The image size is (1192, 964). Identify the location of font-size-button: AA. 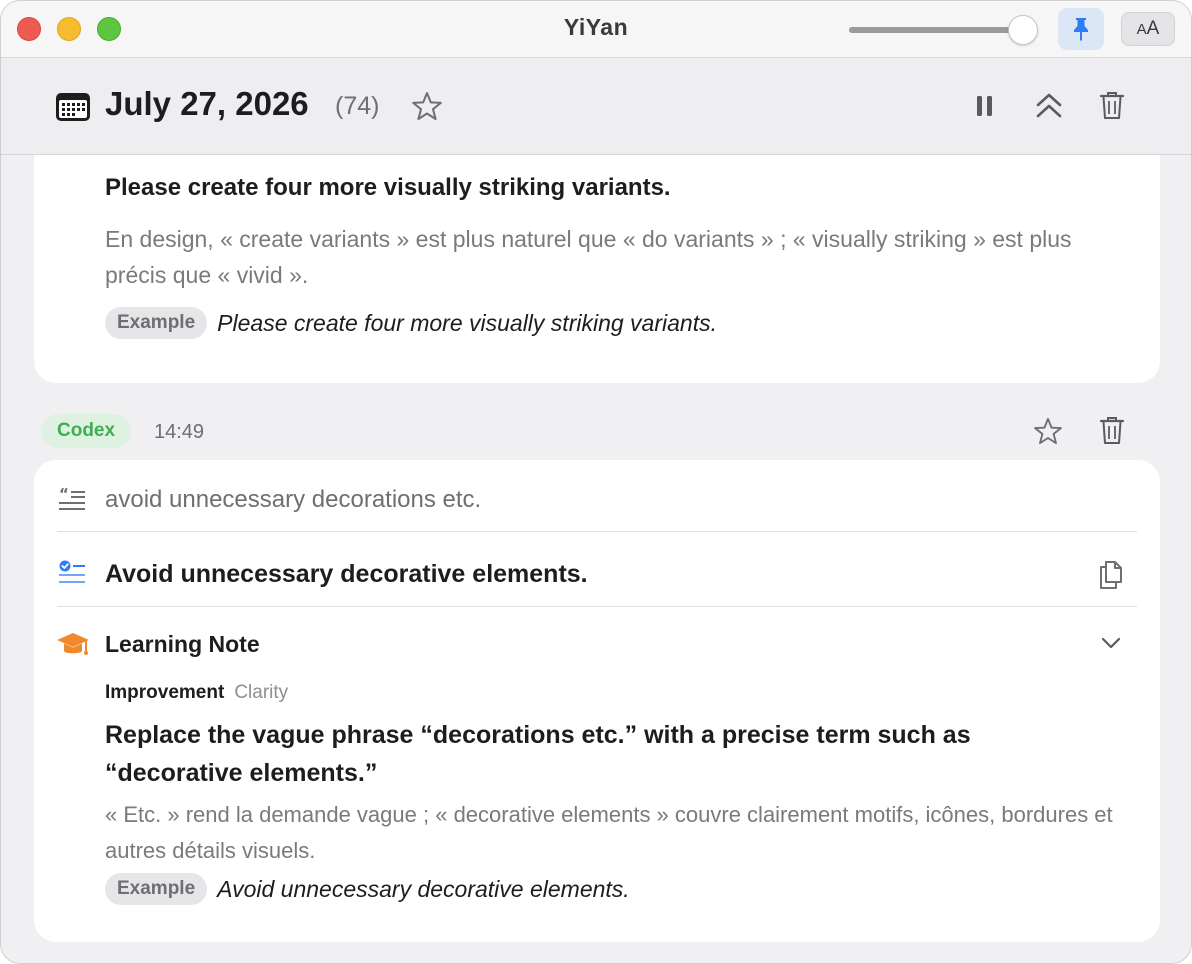
(1148, 29).